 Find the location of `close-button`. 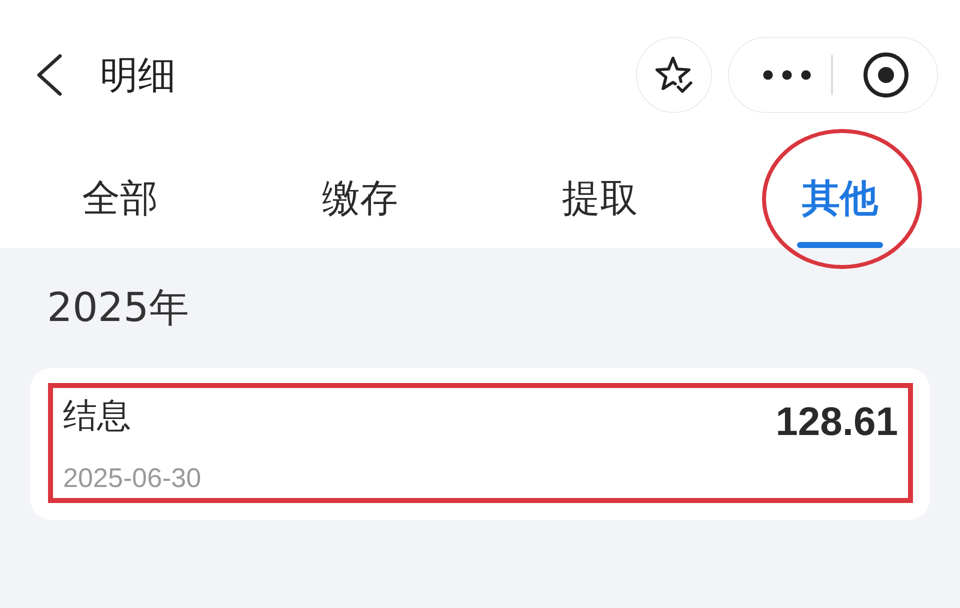

close-button is located at coordinates (885, 75).